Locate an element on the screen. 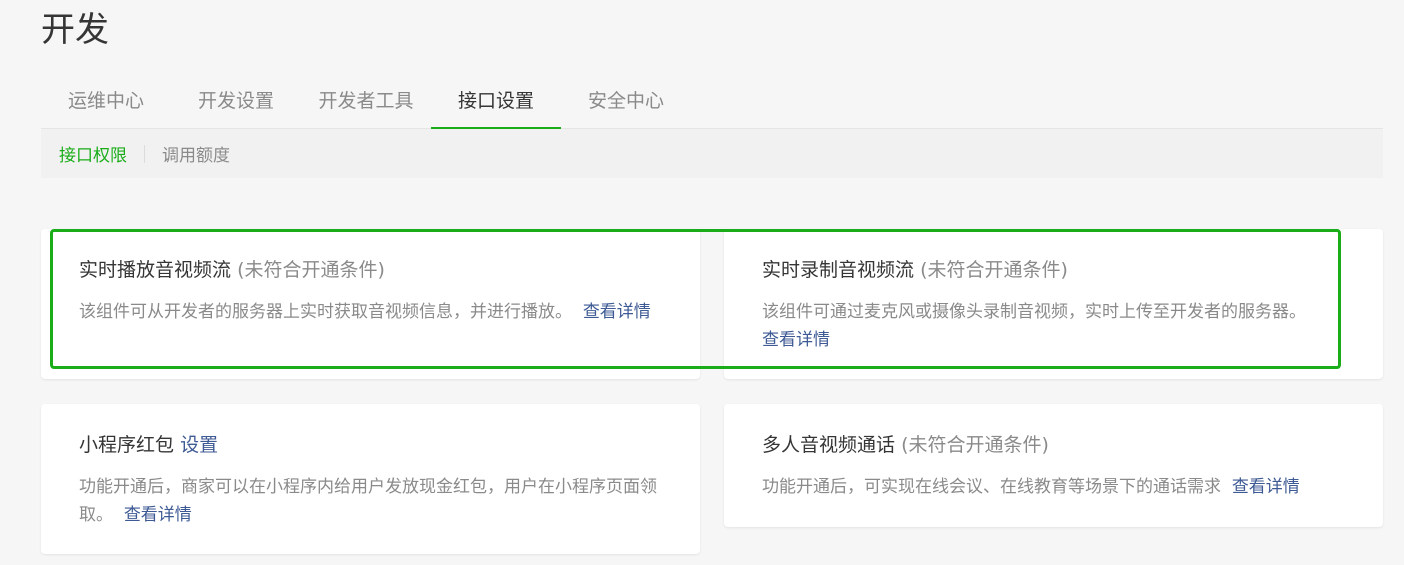 The image size is (1404, 565). card-title-row: 实时录制音视频流 (未符合开通条件) is located at coordinates (1062, 270).